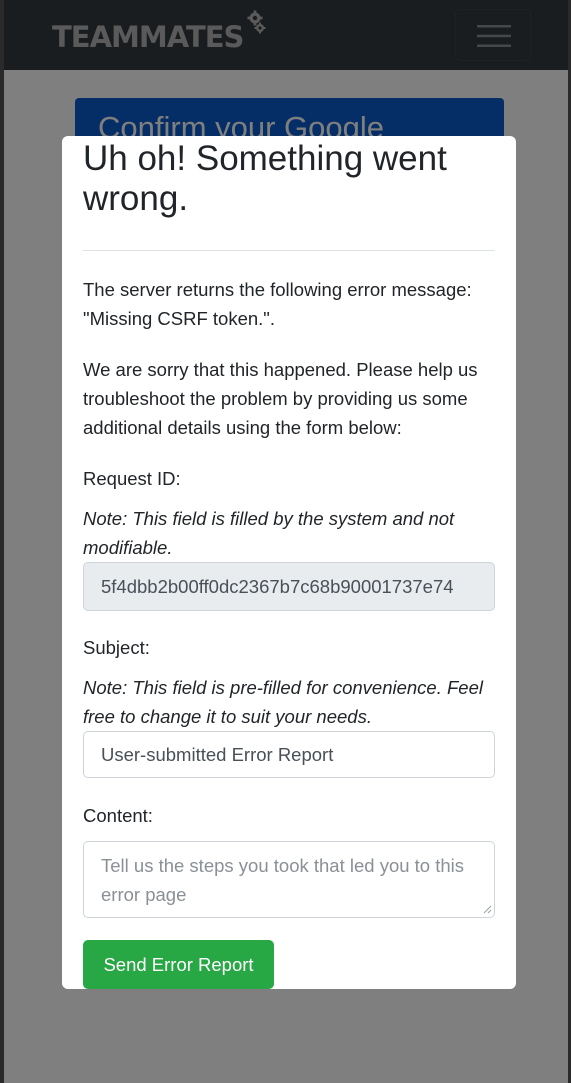 The image size is (571, 1083). What do you see at coordinates (289, 250) in the screenshot?
I see `title-divider` at bounding box center [289, 250].